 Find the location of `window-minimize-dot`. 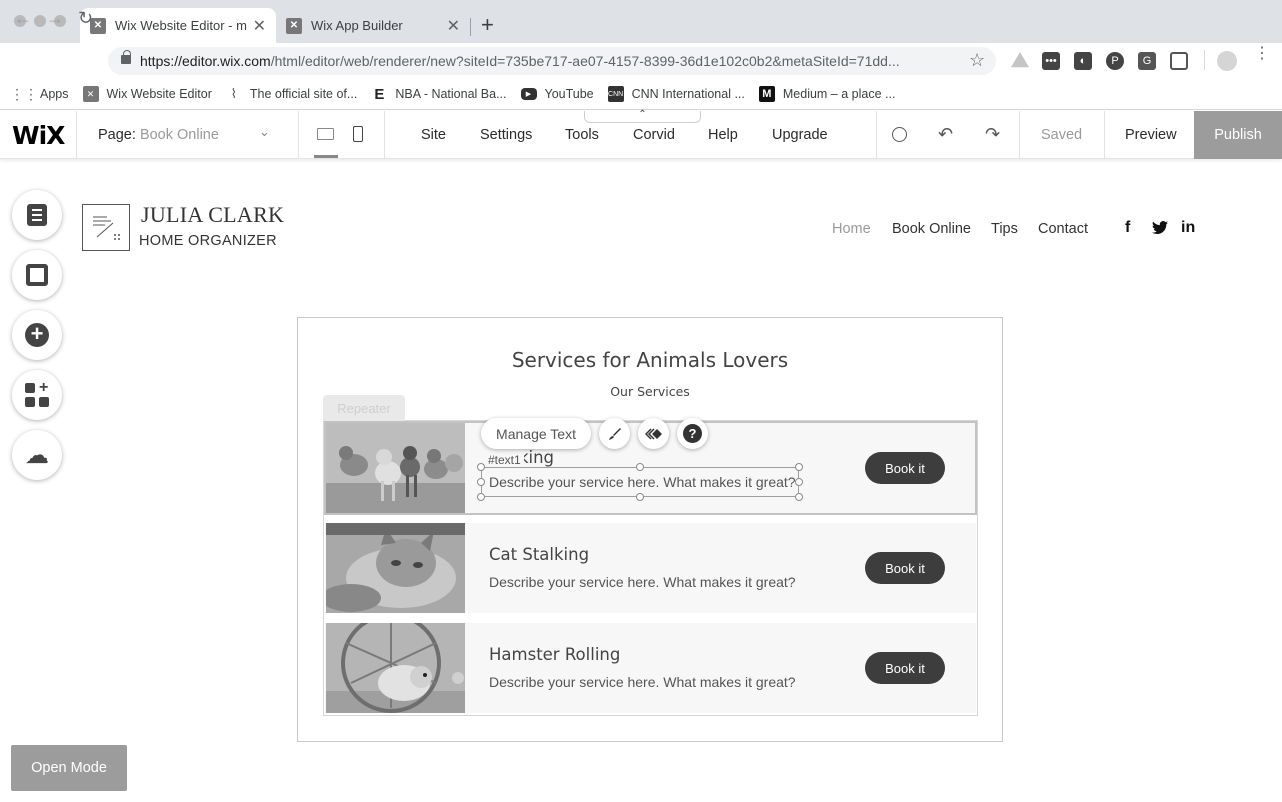

window-minimize-dot is located at coordinates (40, 21).